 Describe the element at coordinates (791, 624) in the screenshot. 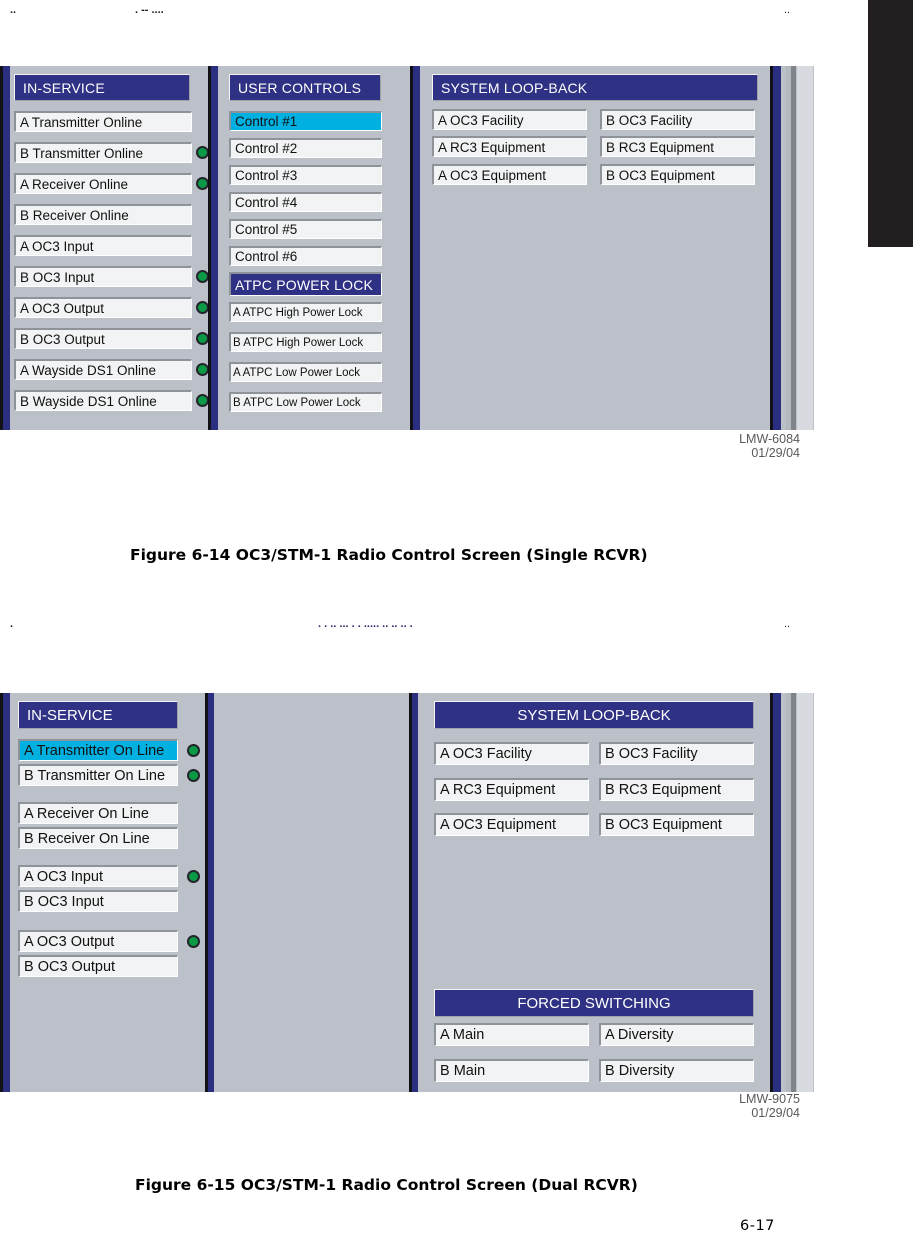

I see `mid-crop-artifact-right: ..` at that location.